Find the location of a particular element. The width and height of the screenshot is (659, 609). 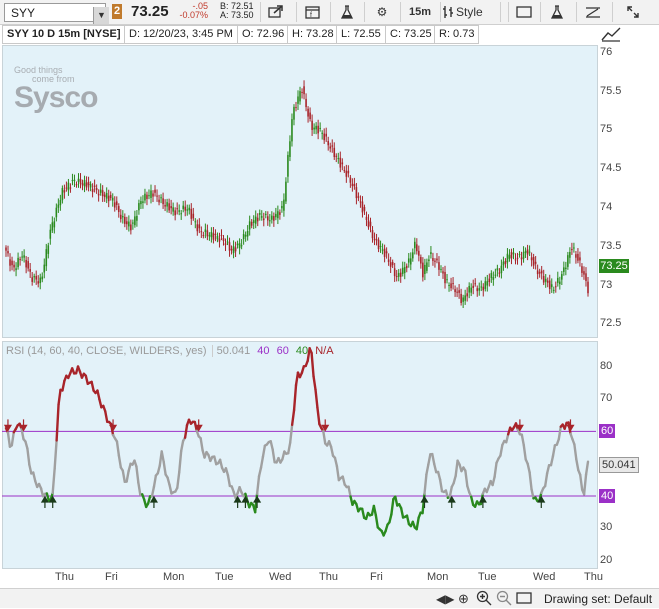

chevron-down-icon: ▼ is located at coordinates (101, 15).